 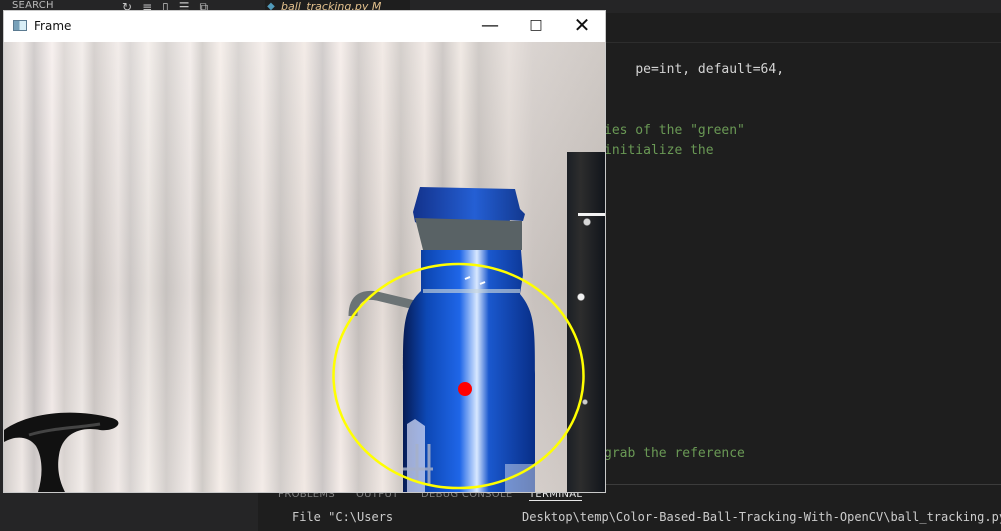 What do you see at coordinates (61, 452) in the screenshot?
I see `chair-image` at bounding box center [61, 452].